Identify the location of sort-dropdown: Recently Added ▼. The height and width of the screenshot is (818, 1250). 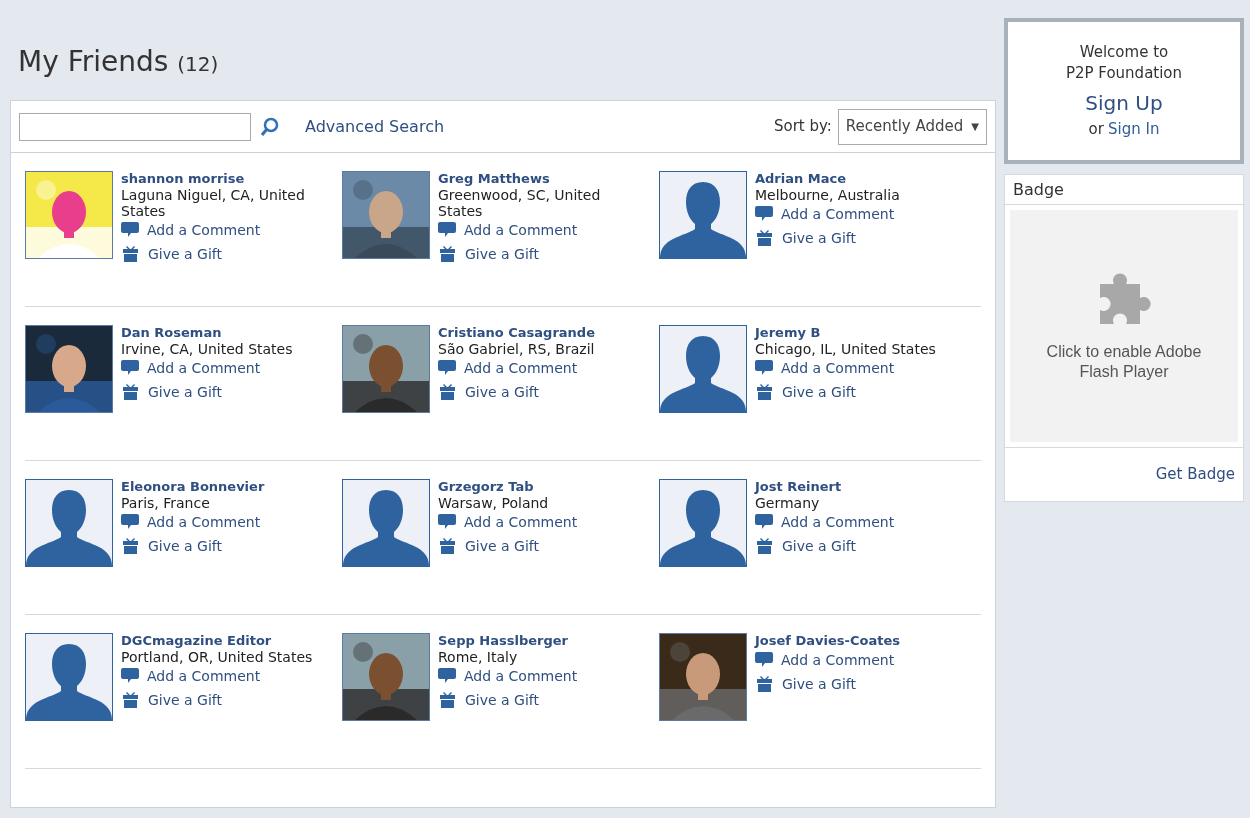
(912, 126).